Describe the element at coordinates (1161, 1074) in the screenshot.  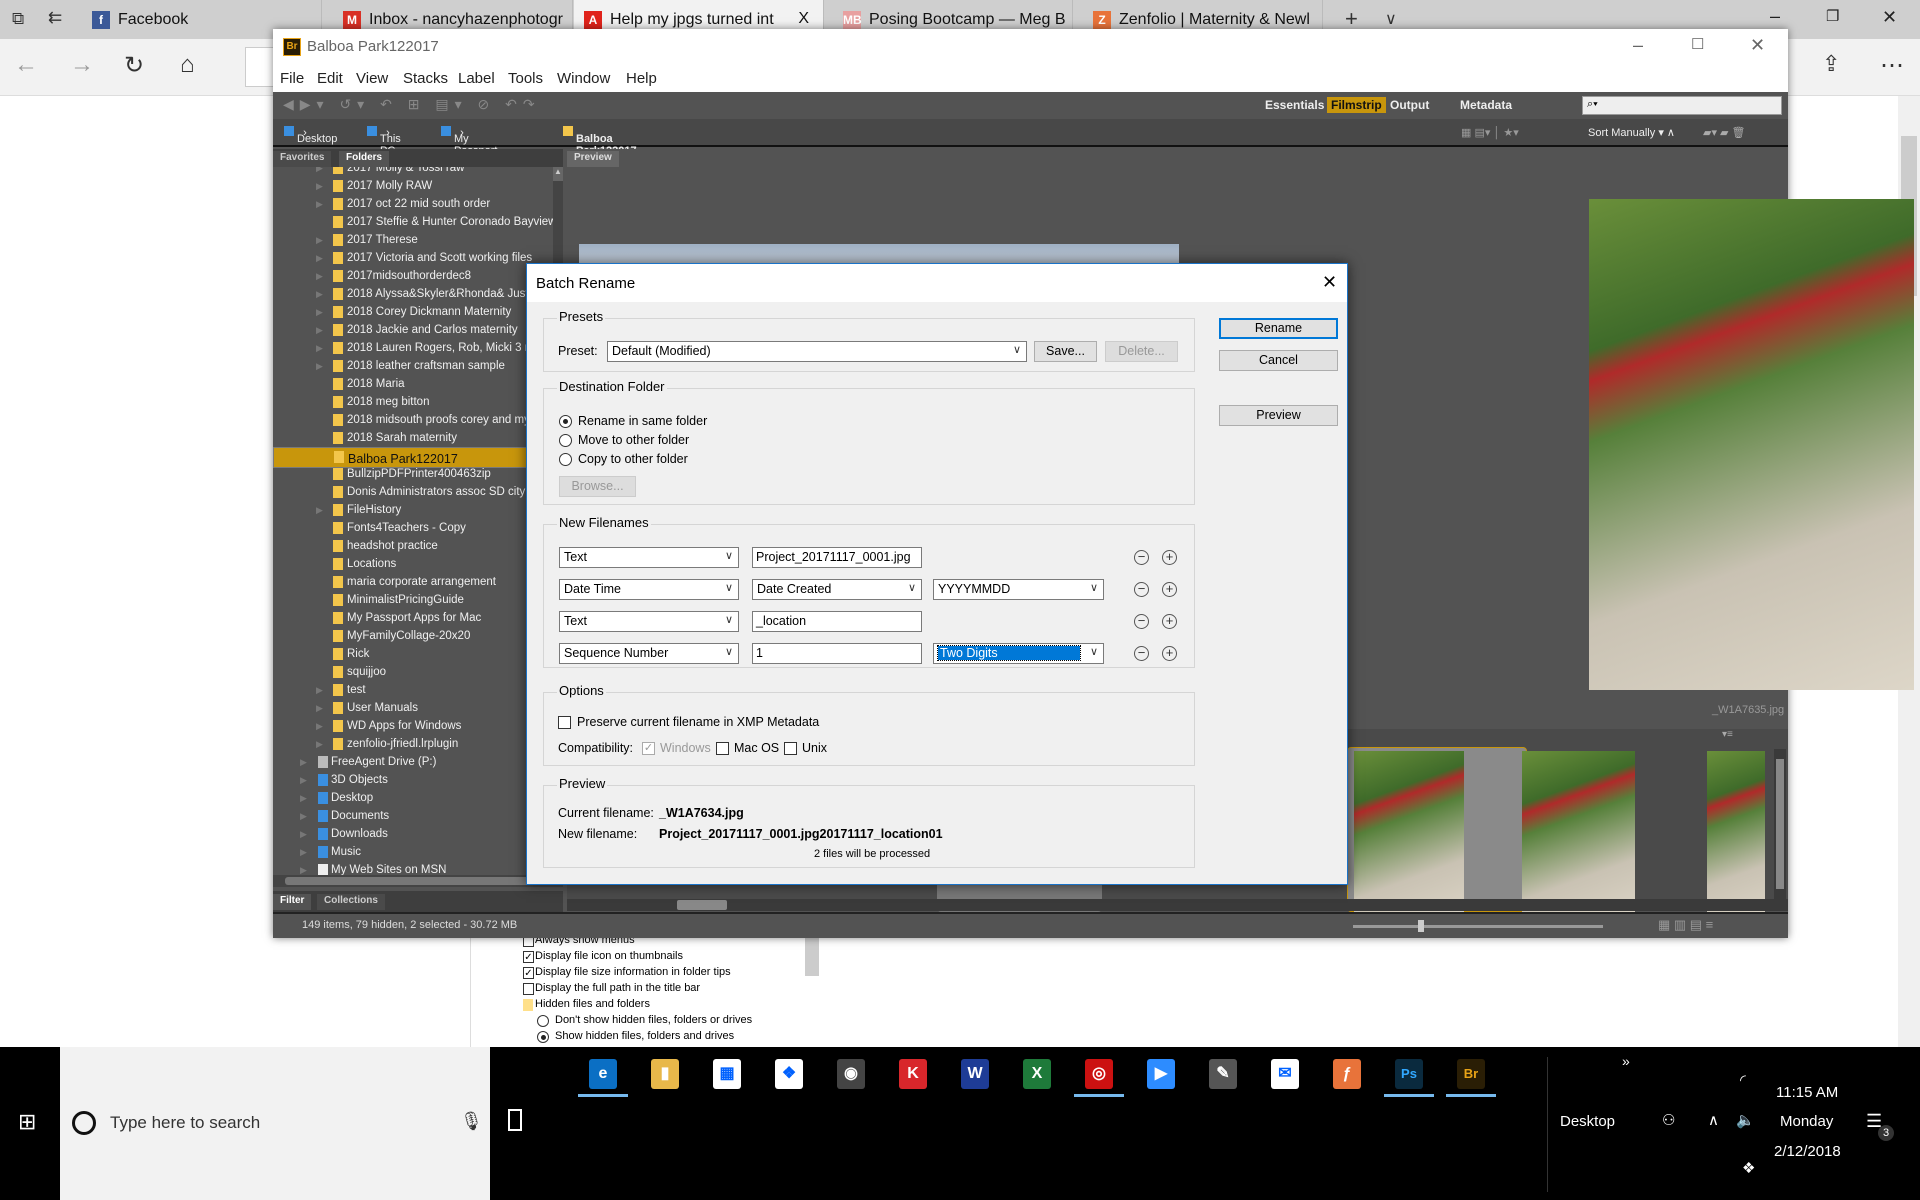
I see `zoom-icon: ▶` at that location.